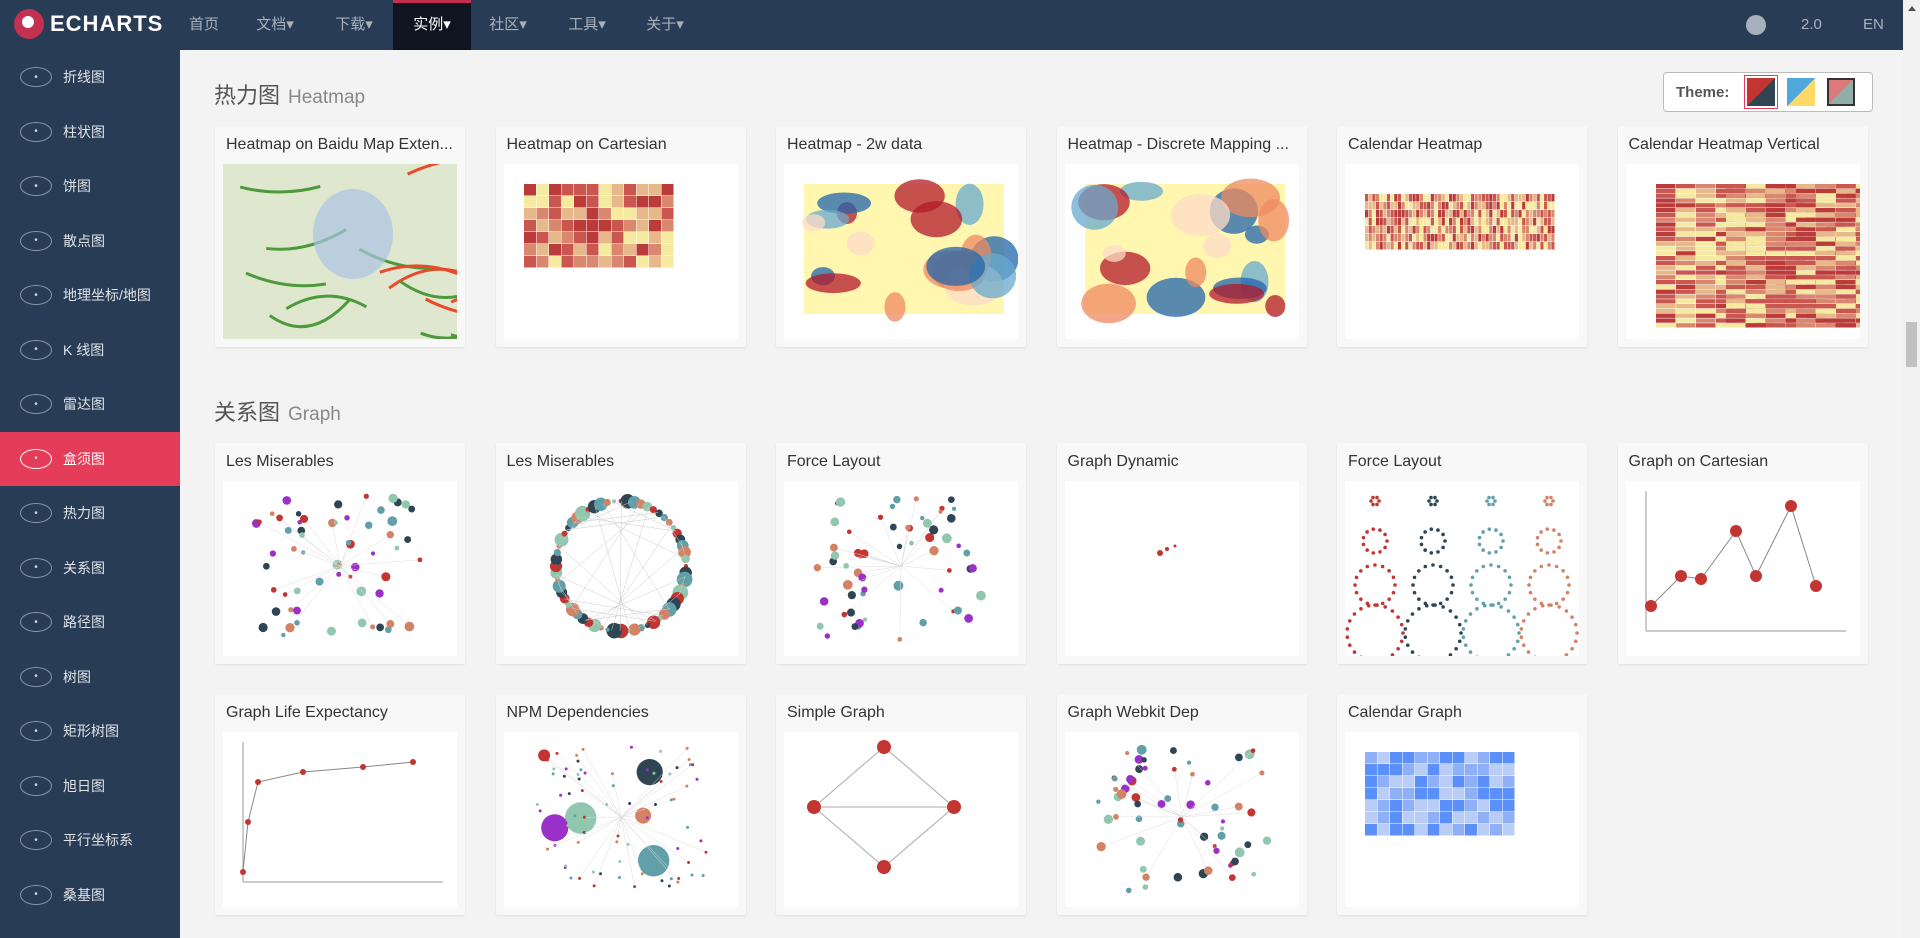  What do you see at coordinates (36, 458) in the screenshot?
I see `boxplot-icon: •` at bounding box center [36, 458].